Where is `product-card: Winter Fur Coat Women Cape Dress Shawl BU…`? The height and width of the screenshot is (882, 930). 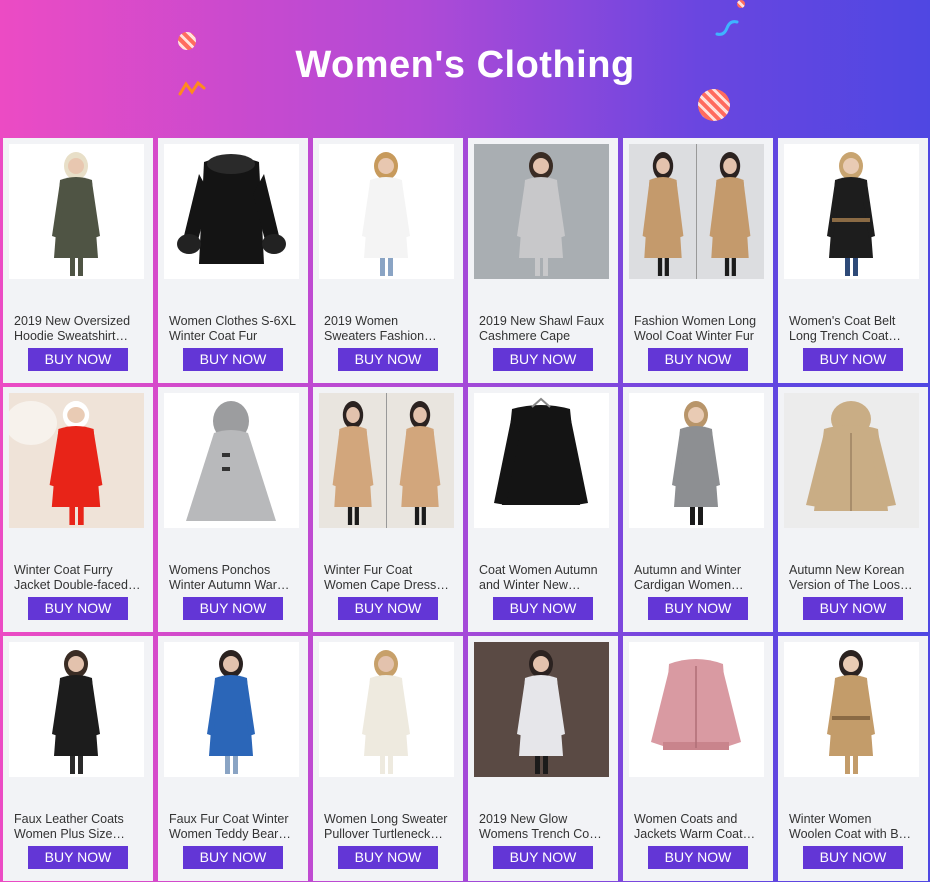
product-card: Winter Fur Coat Women Cape Dress Shawl BU… is located at coordinates (388, 509).